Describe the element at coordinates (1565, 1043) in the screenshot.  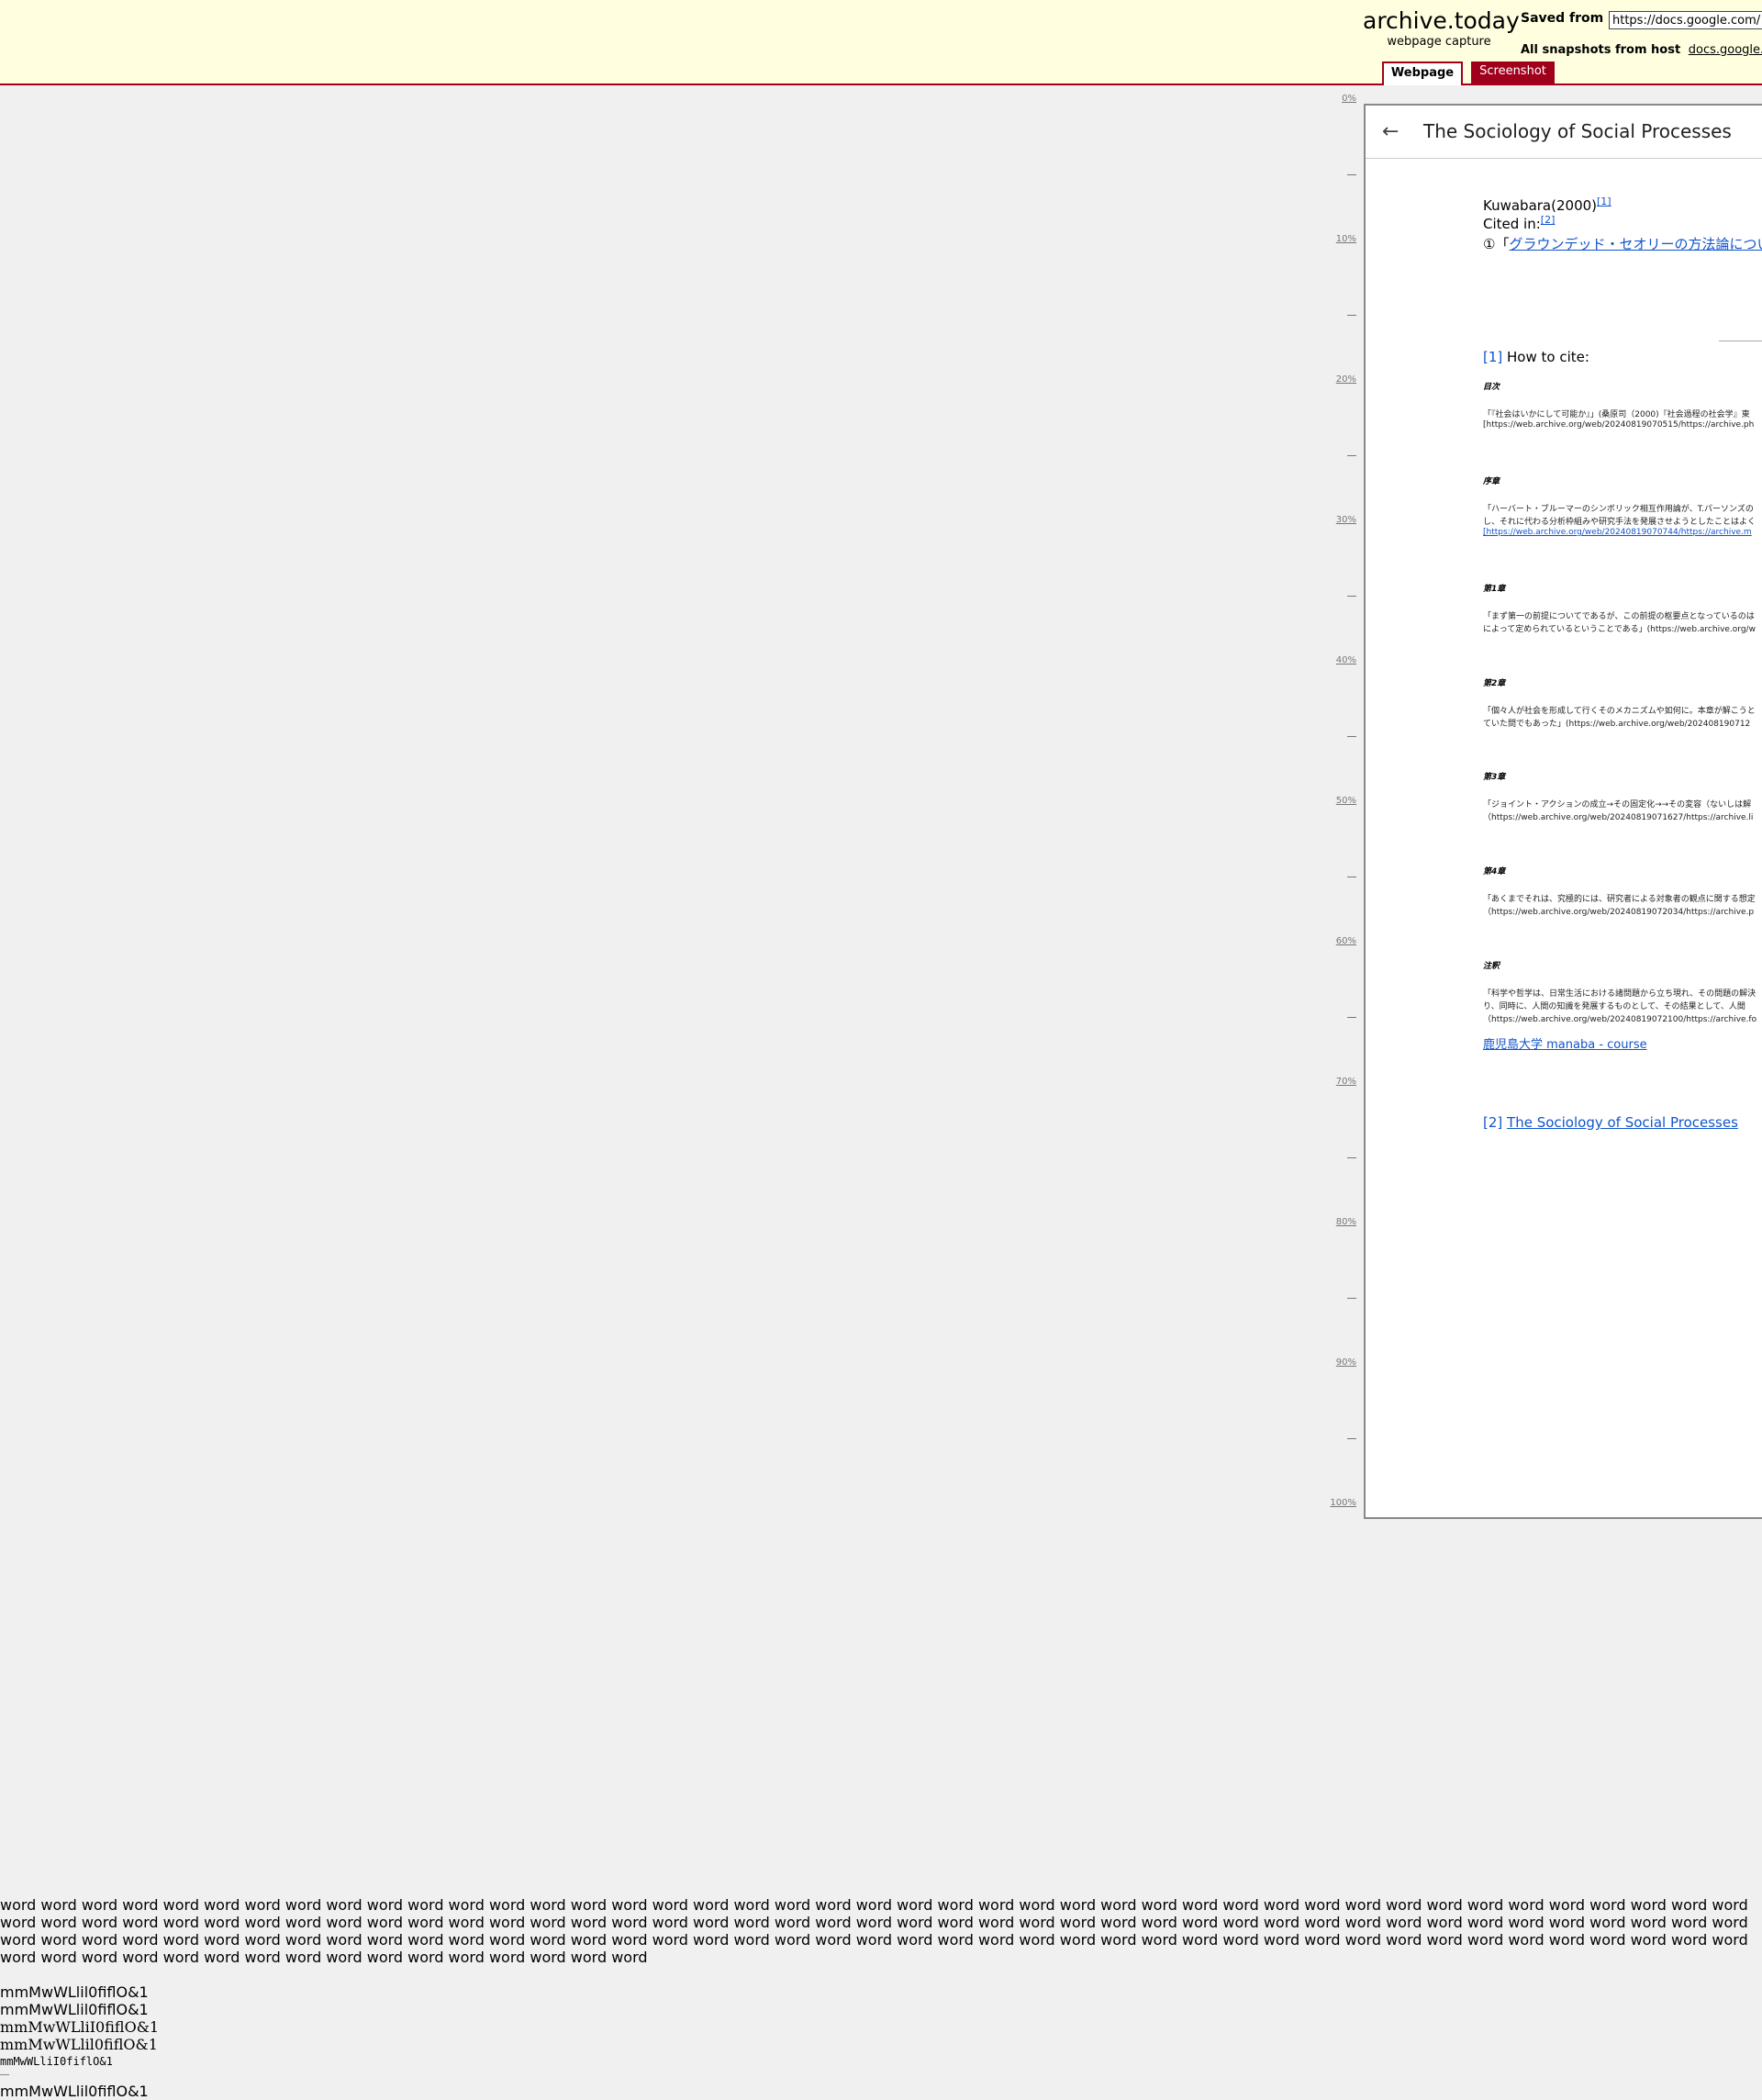
I see `manaba-link: 鹿児島大学 manaba - course` at that location.